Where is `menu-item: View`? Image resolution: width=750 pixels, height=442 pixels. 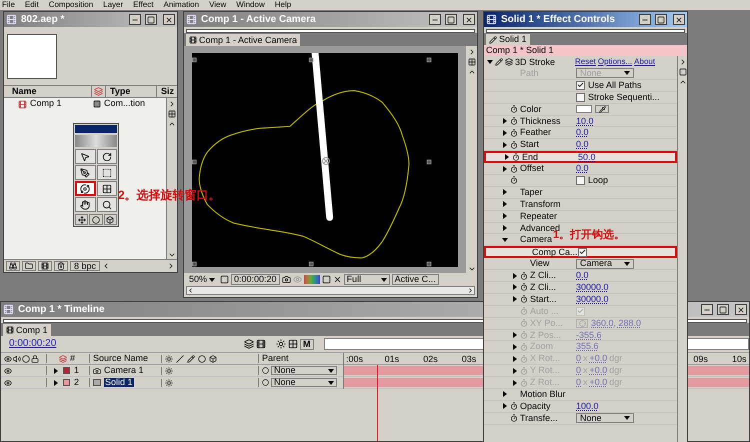
menu-item: View is located at coordinates (217, 5).